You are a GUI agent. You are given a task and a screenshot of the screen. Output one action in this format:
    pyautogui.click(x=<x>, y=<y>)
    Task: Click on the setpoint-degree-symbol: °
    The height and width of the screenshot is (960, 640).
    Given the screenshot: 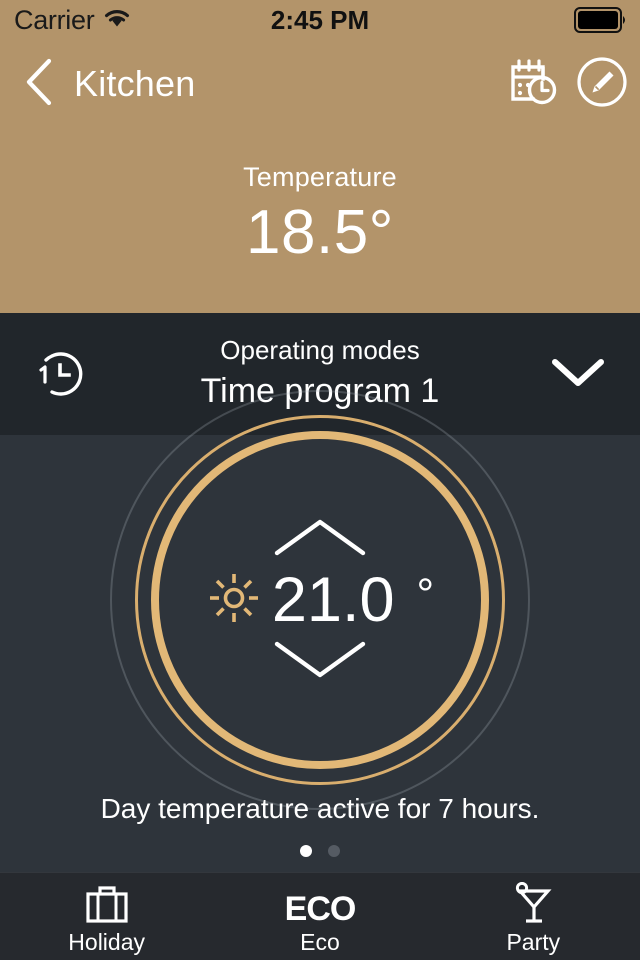 What is the action you would take?
    pyautogui.click(x=425, y=594)
    